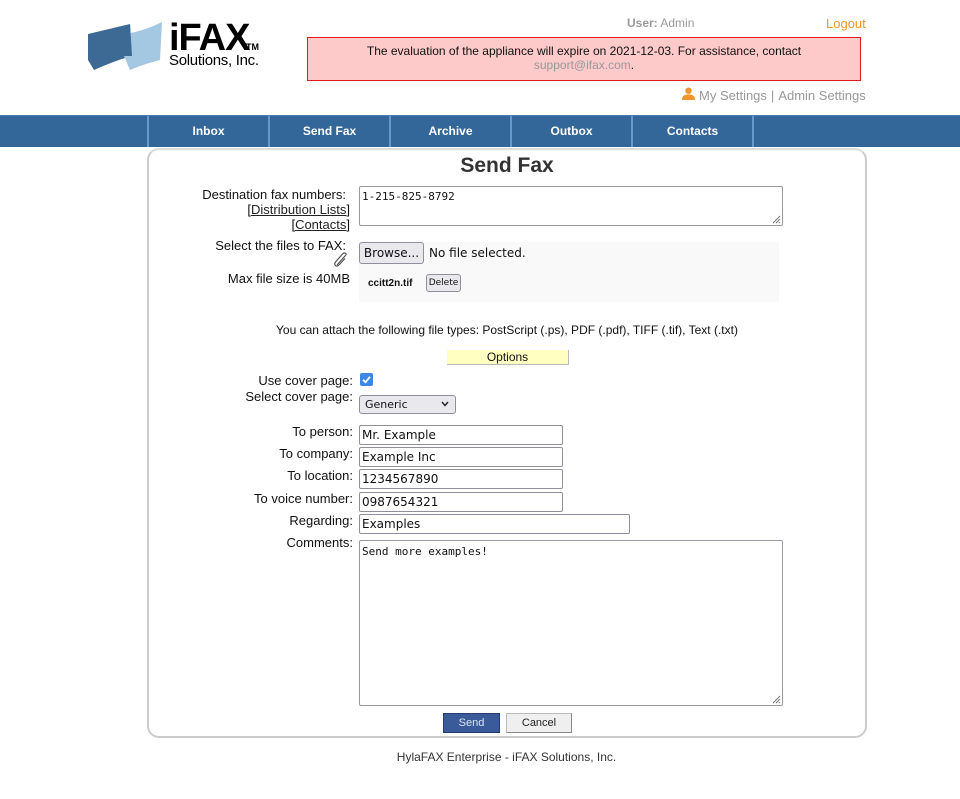 This screenshot has width=960, height=799. What do you see at coordinates (288, 278) in the screenshot?
I see `max-file-size-label: Max file size is 40MB` at bounding box center [288, 278].